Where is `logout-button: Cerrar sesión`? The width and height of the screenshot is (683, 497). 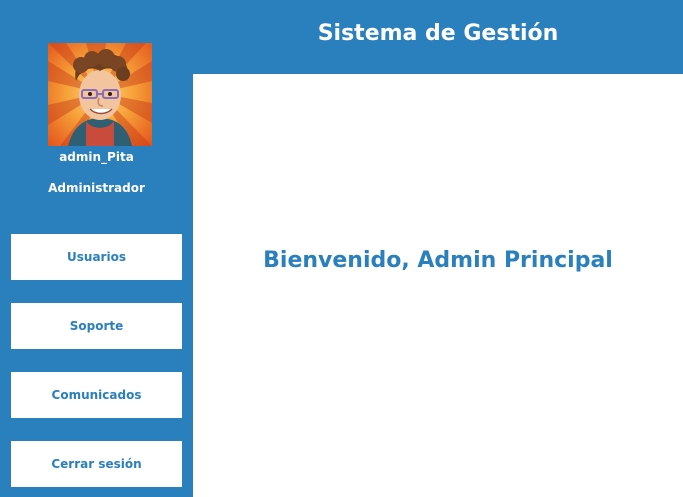
logout-button: Cerrar sesión is located at coordinates (96, 464).